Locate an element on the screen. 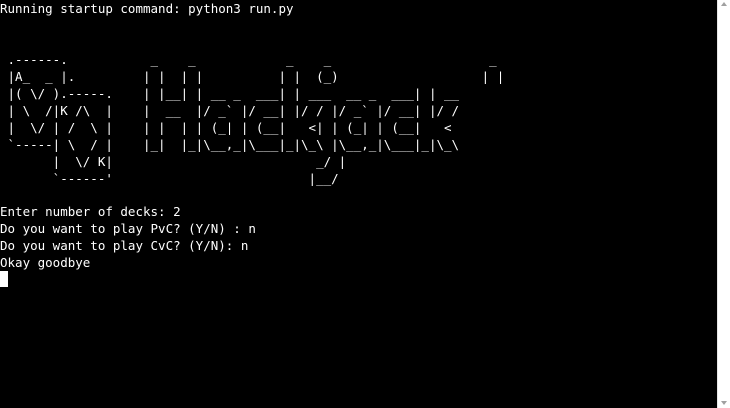  goodbye-line: Okay goodbye is located at coordinates (45, 262).